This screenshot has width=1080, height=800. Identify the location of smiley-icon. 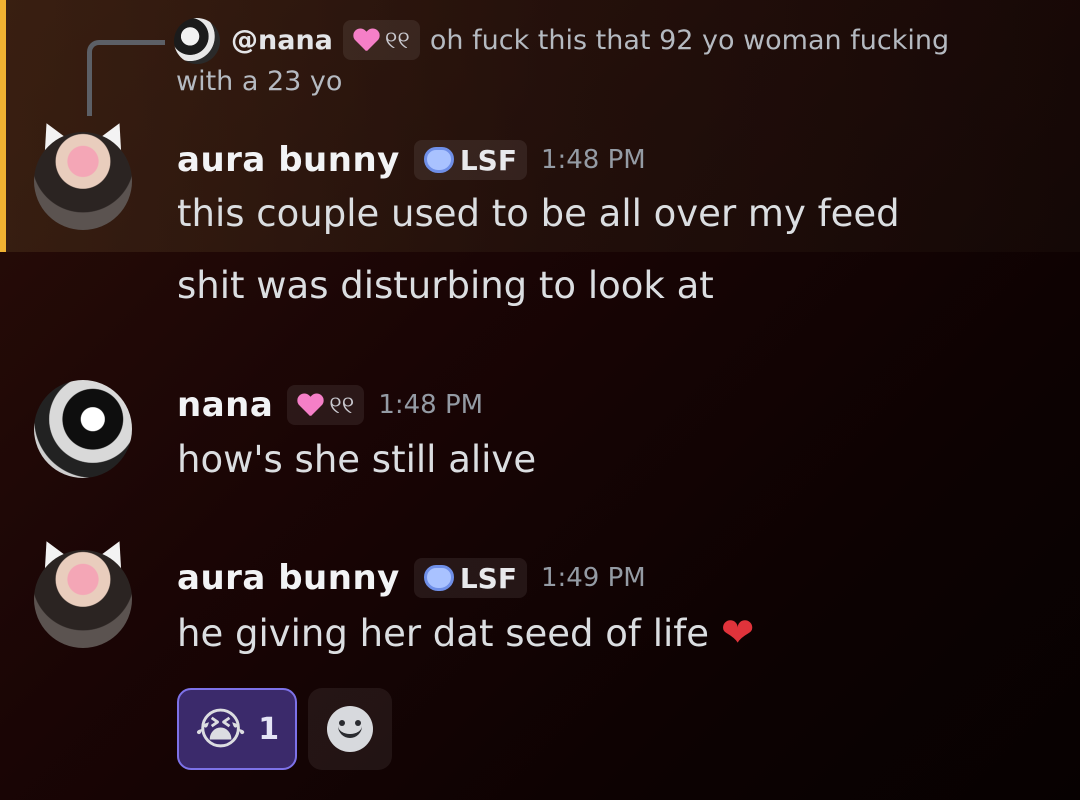
(350, 729).